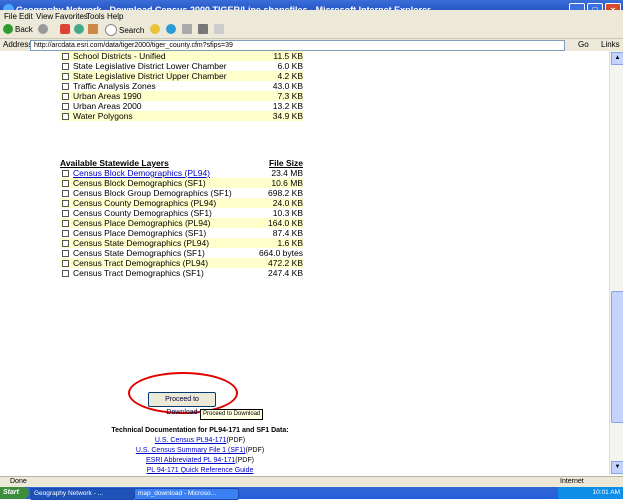 This screenshot has height=500, width=623. What do you see at coordinates (181, 163) in the screenshot?
I see `table-header: Available Statewide Layers File Size` at bounding box center [181, 163].